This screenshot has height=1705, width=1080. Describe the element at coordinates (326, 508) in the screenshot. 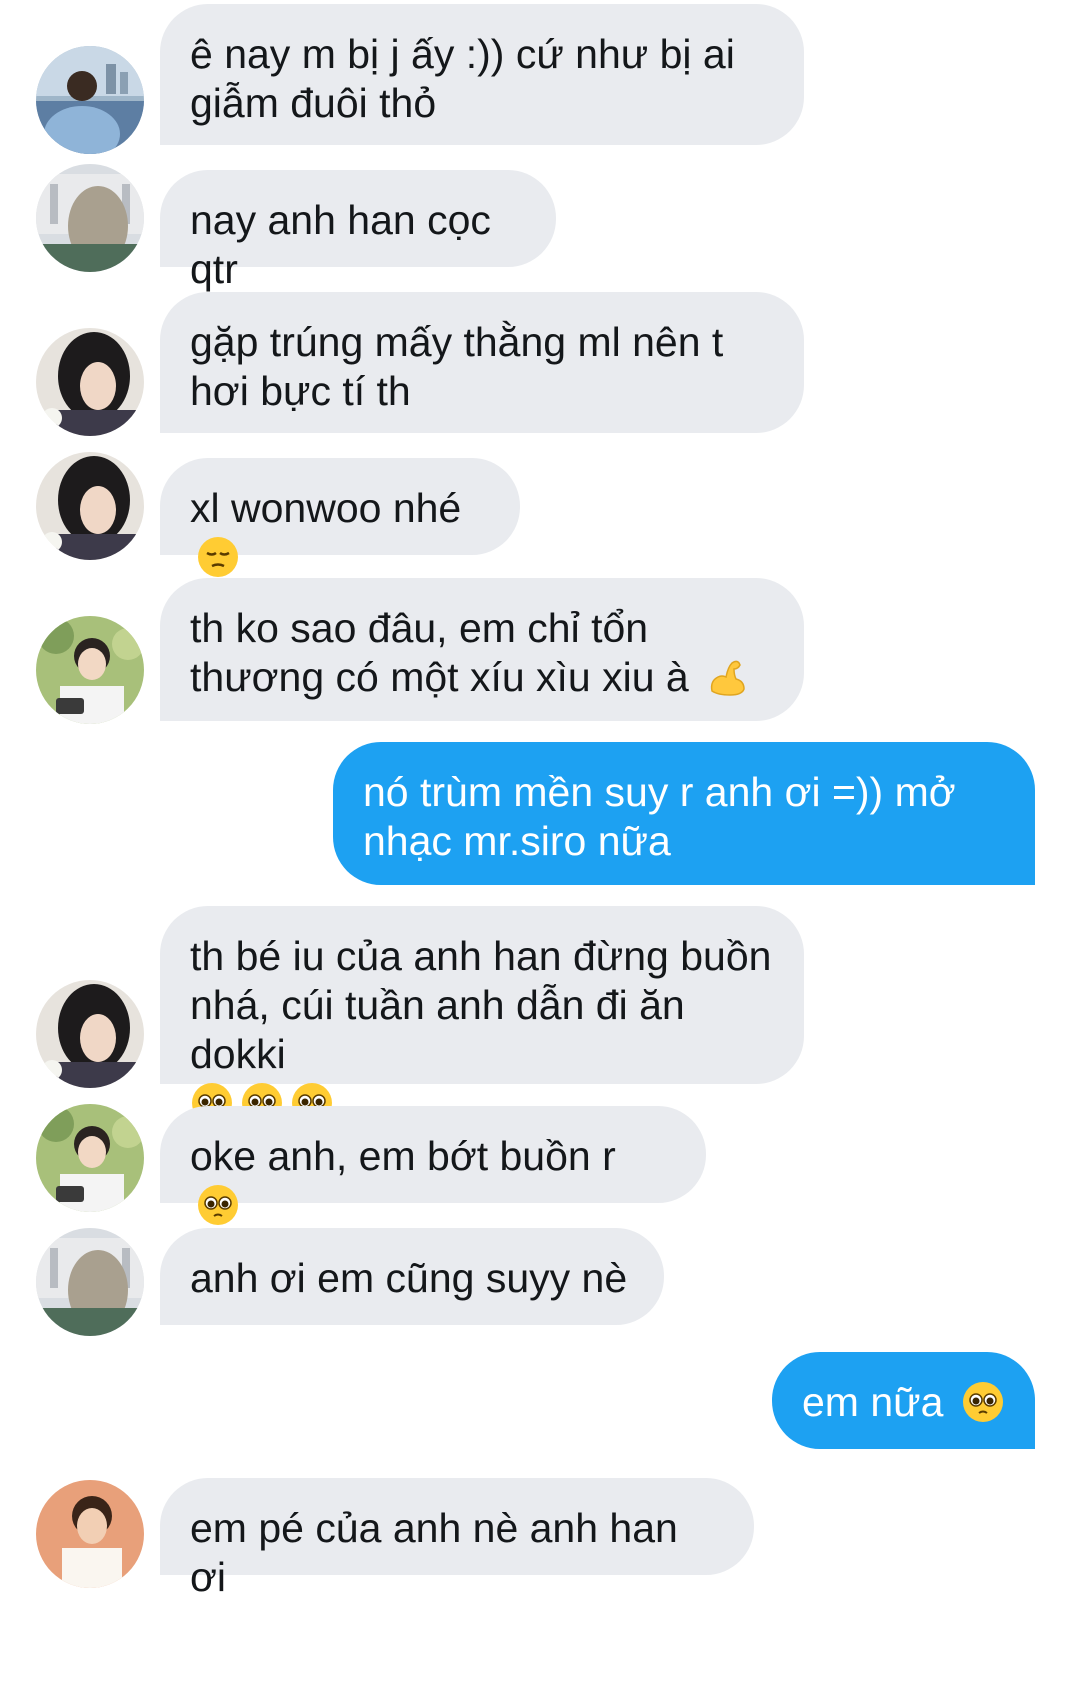

I see `message-text: xl wonwoo nhé` at that location.